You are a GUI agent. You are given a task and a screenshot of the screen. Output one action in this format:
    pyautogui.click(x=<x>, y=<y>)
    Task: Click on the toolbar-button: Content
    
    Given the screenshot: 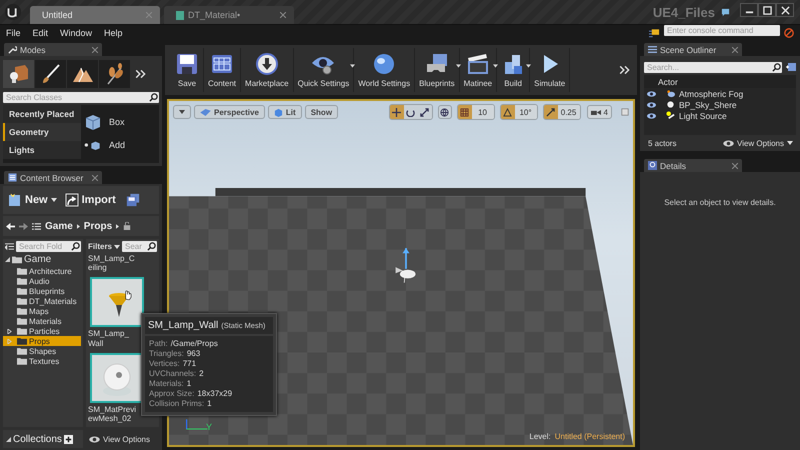 What is the action you would take?
    pyautogui.click(x=223, y=70)
    